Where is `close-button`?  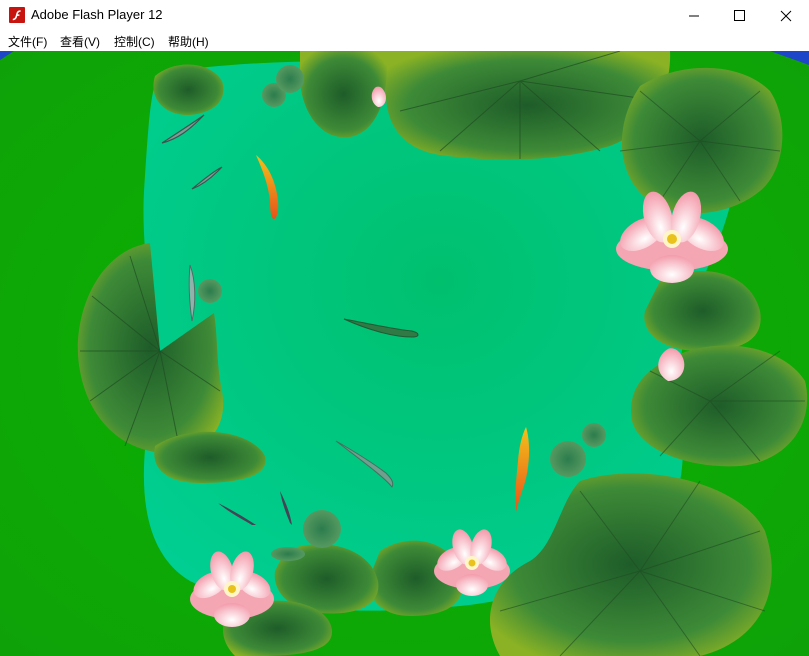
close-button is located at coordinates (786, 15).